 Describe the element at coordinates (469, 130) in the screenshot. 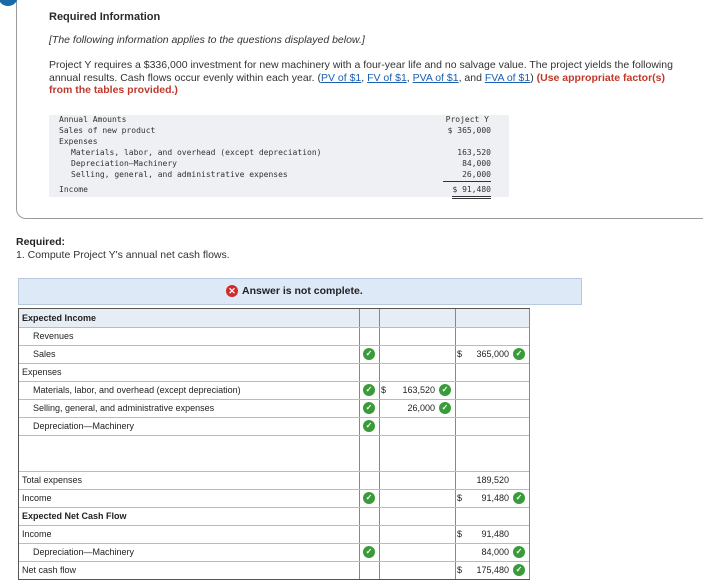

I see `row-value: $ 365,000` at that location.